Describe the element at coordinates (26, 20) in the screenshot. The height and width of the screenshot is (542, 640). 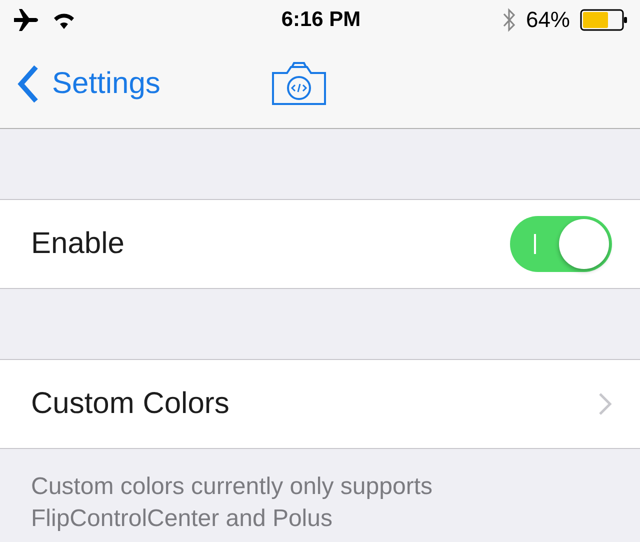
I see `airplane-icon` at that location.